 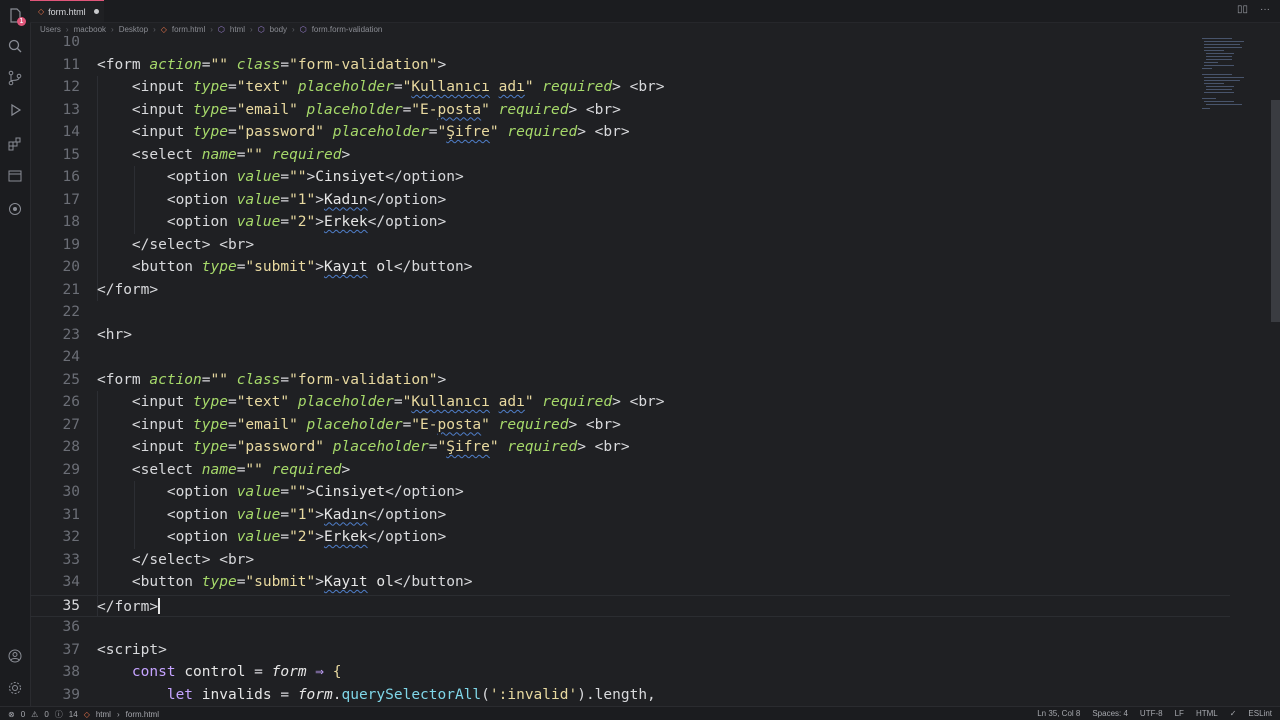 What do you see at coordinates (15, 46) in the screenshot?
I see `search-icon` at bounding box center [15, 46].